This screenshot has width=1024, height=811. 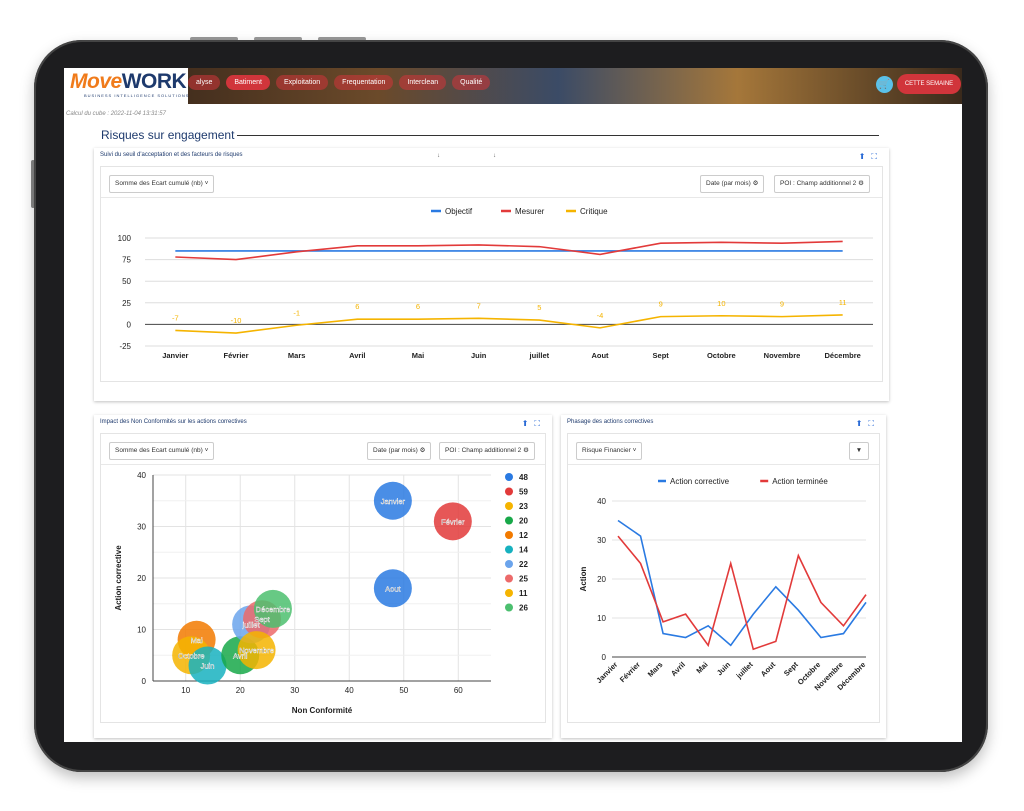 I want to click on x-tick-label: 20, so click(x=240, y=690).